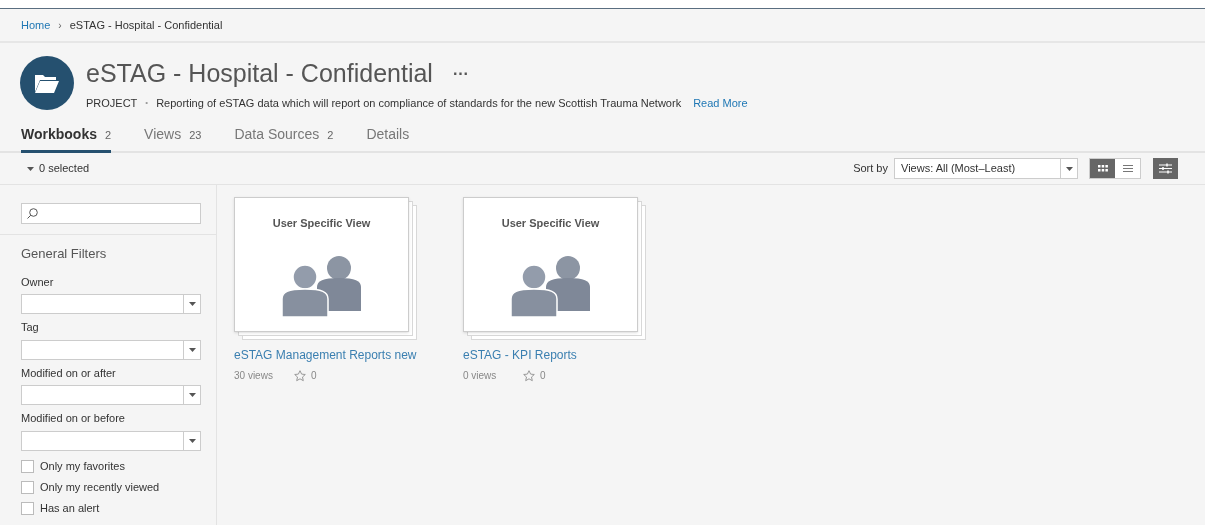  What do you see at coordinates (259, 73) in the screenshot?
I see `project-title: eSTAG - Hospital - Confidential` at bounding box center [259, 73].